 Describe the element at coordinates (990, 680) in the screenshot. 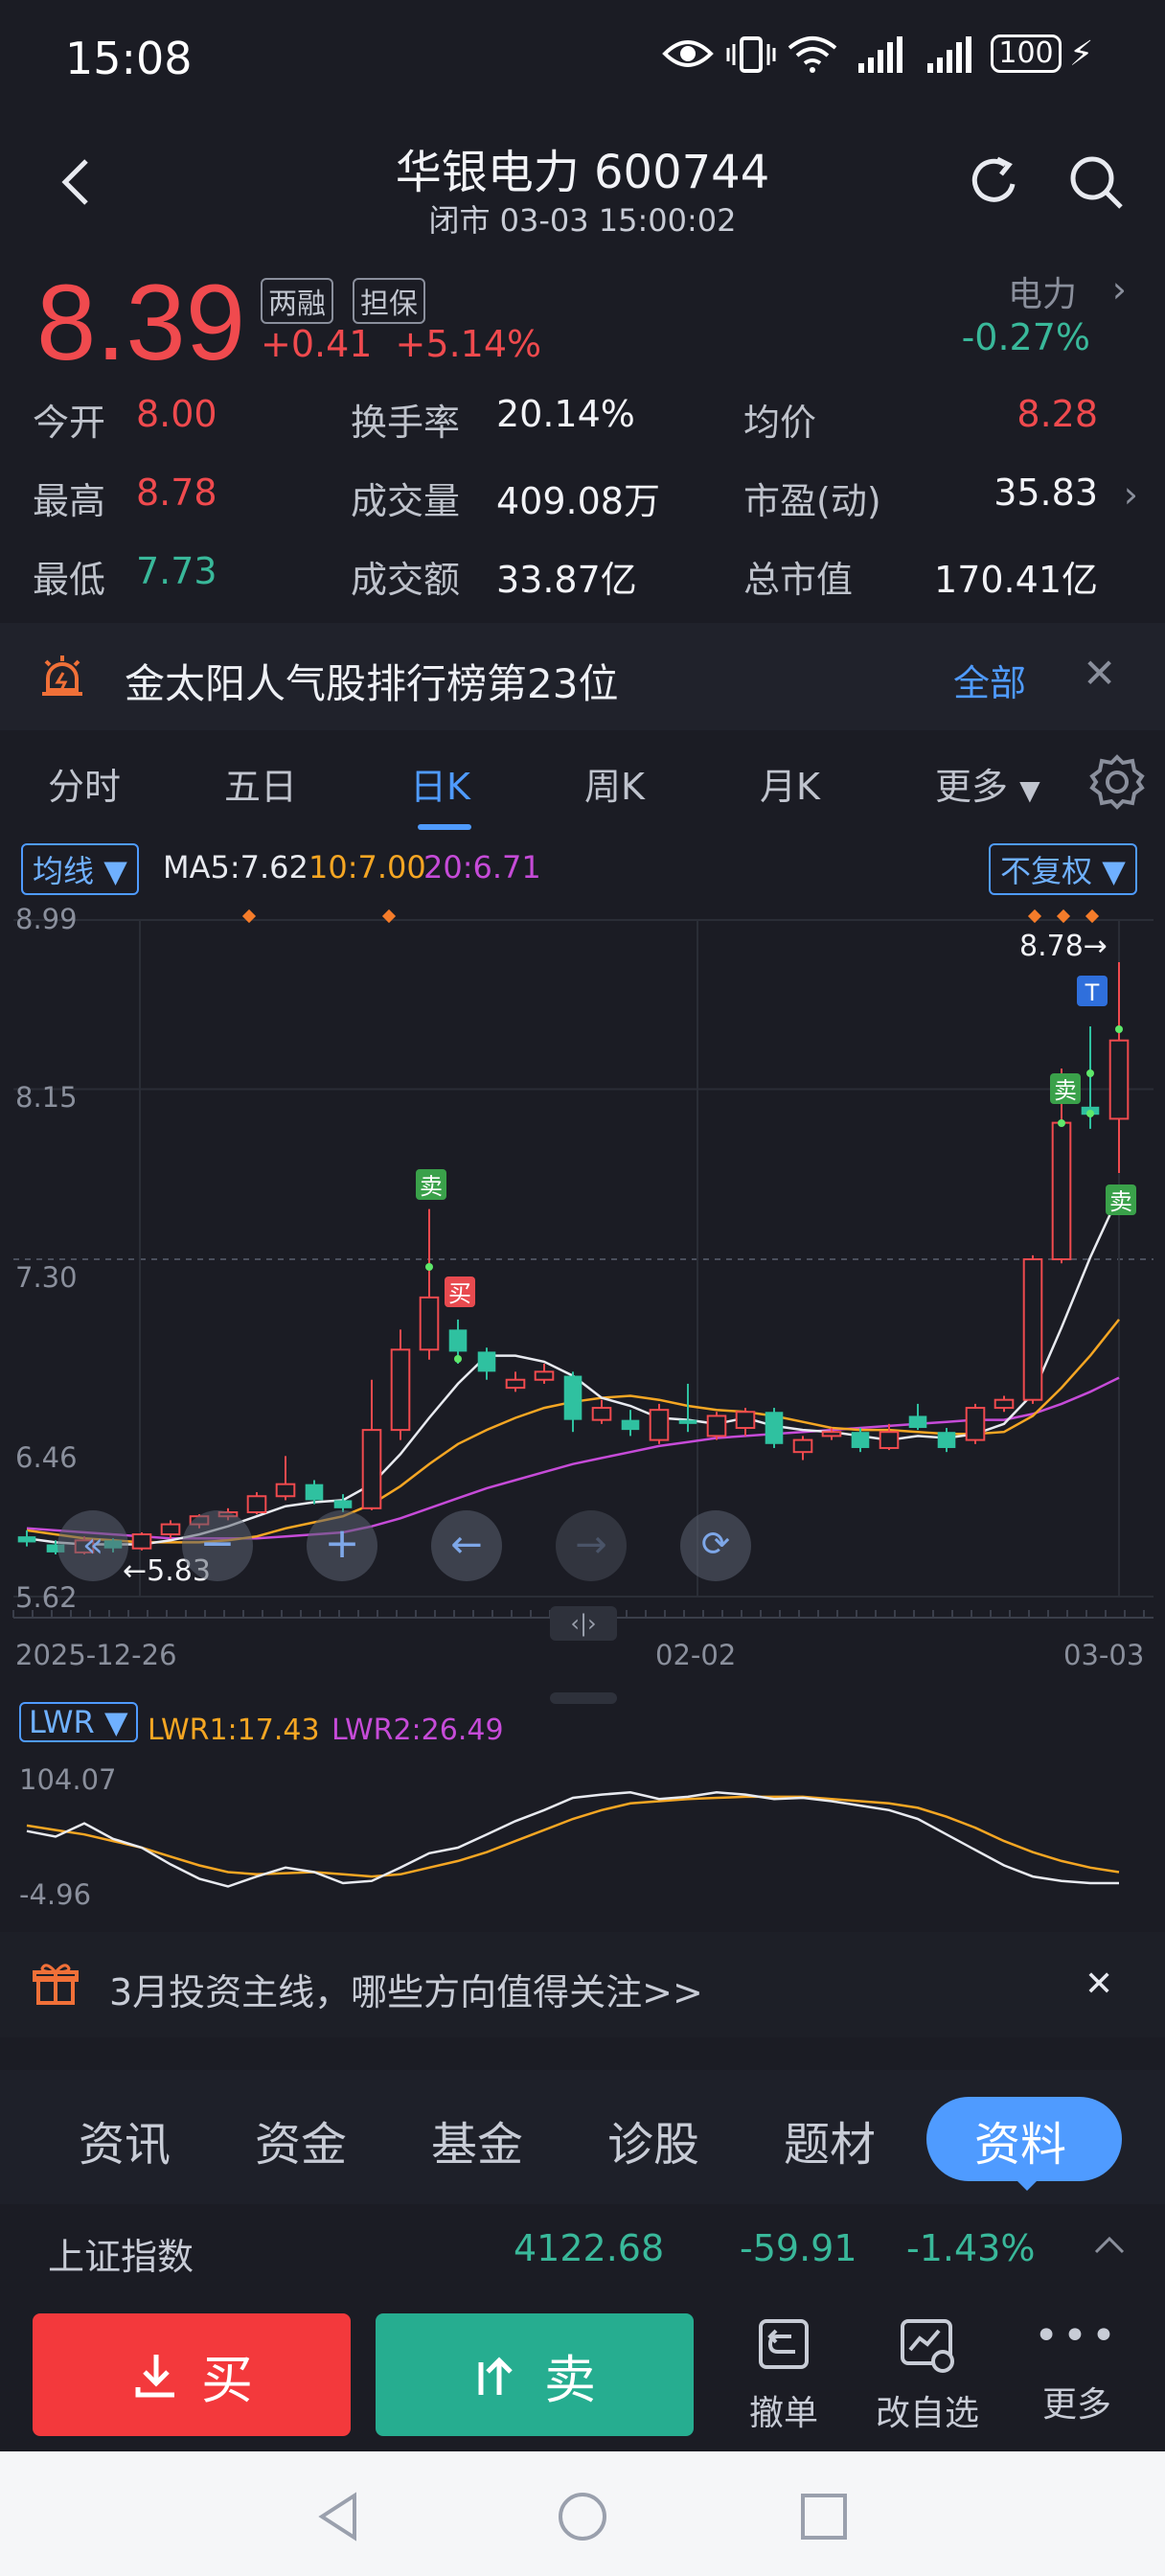

I see `banner-all-link: 全部` at that location.